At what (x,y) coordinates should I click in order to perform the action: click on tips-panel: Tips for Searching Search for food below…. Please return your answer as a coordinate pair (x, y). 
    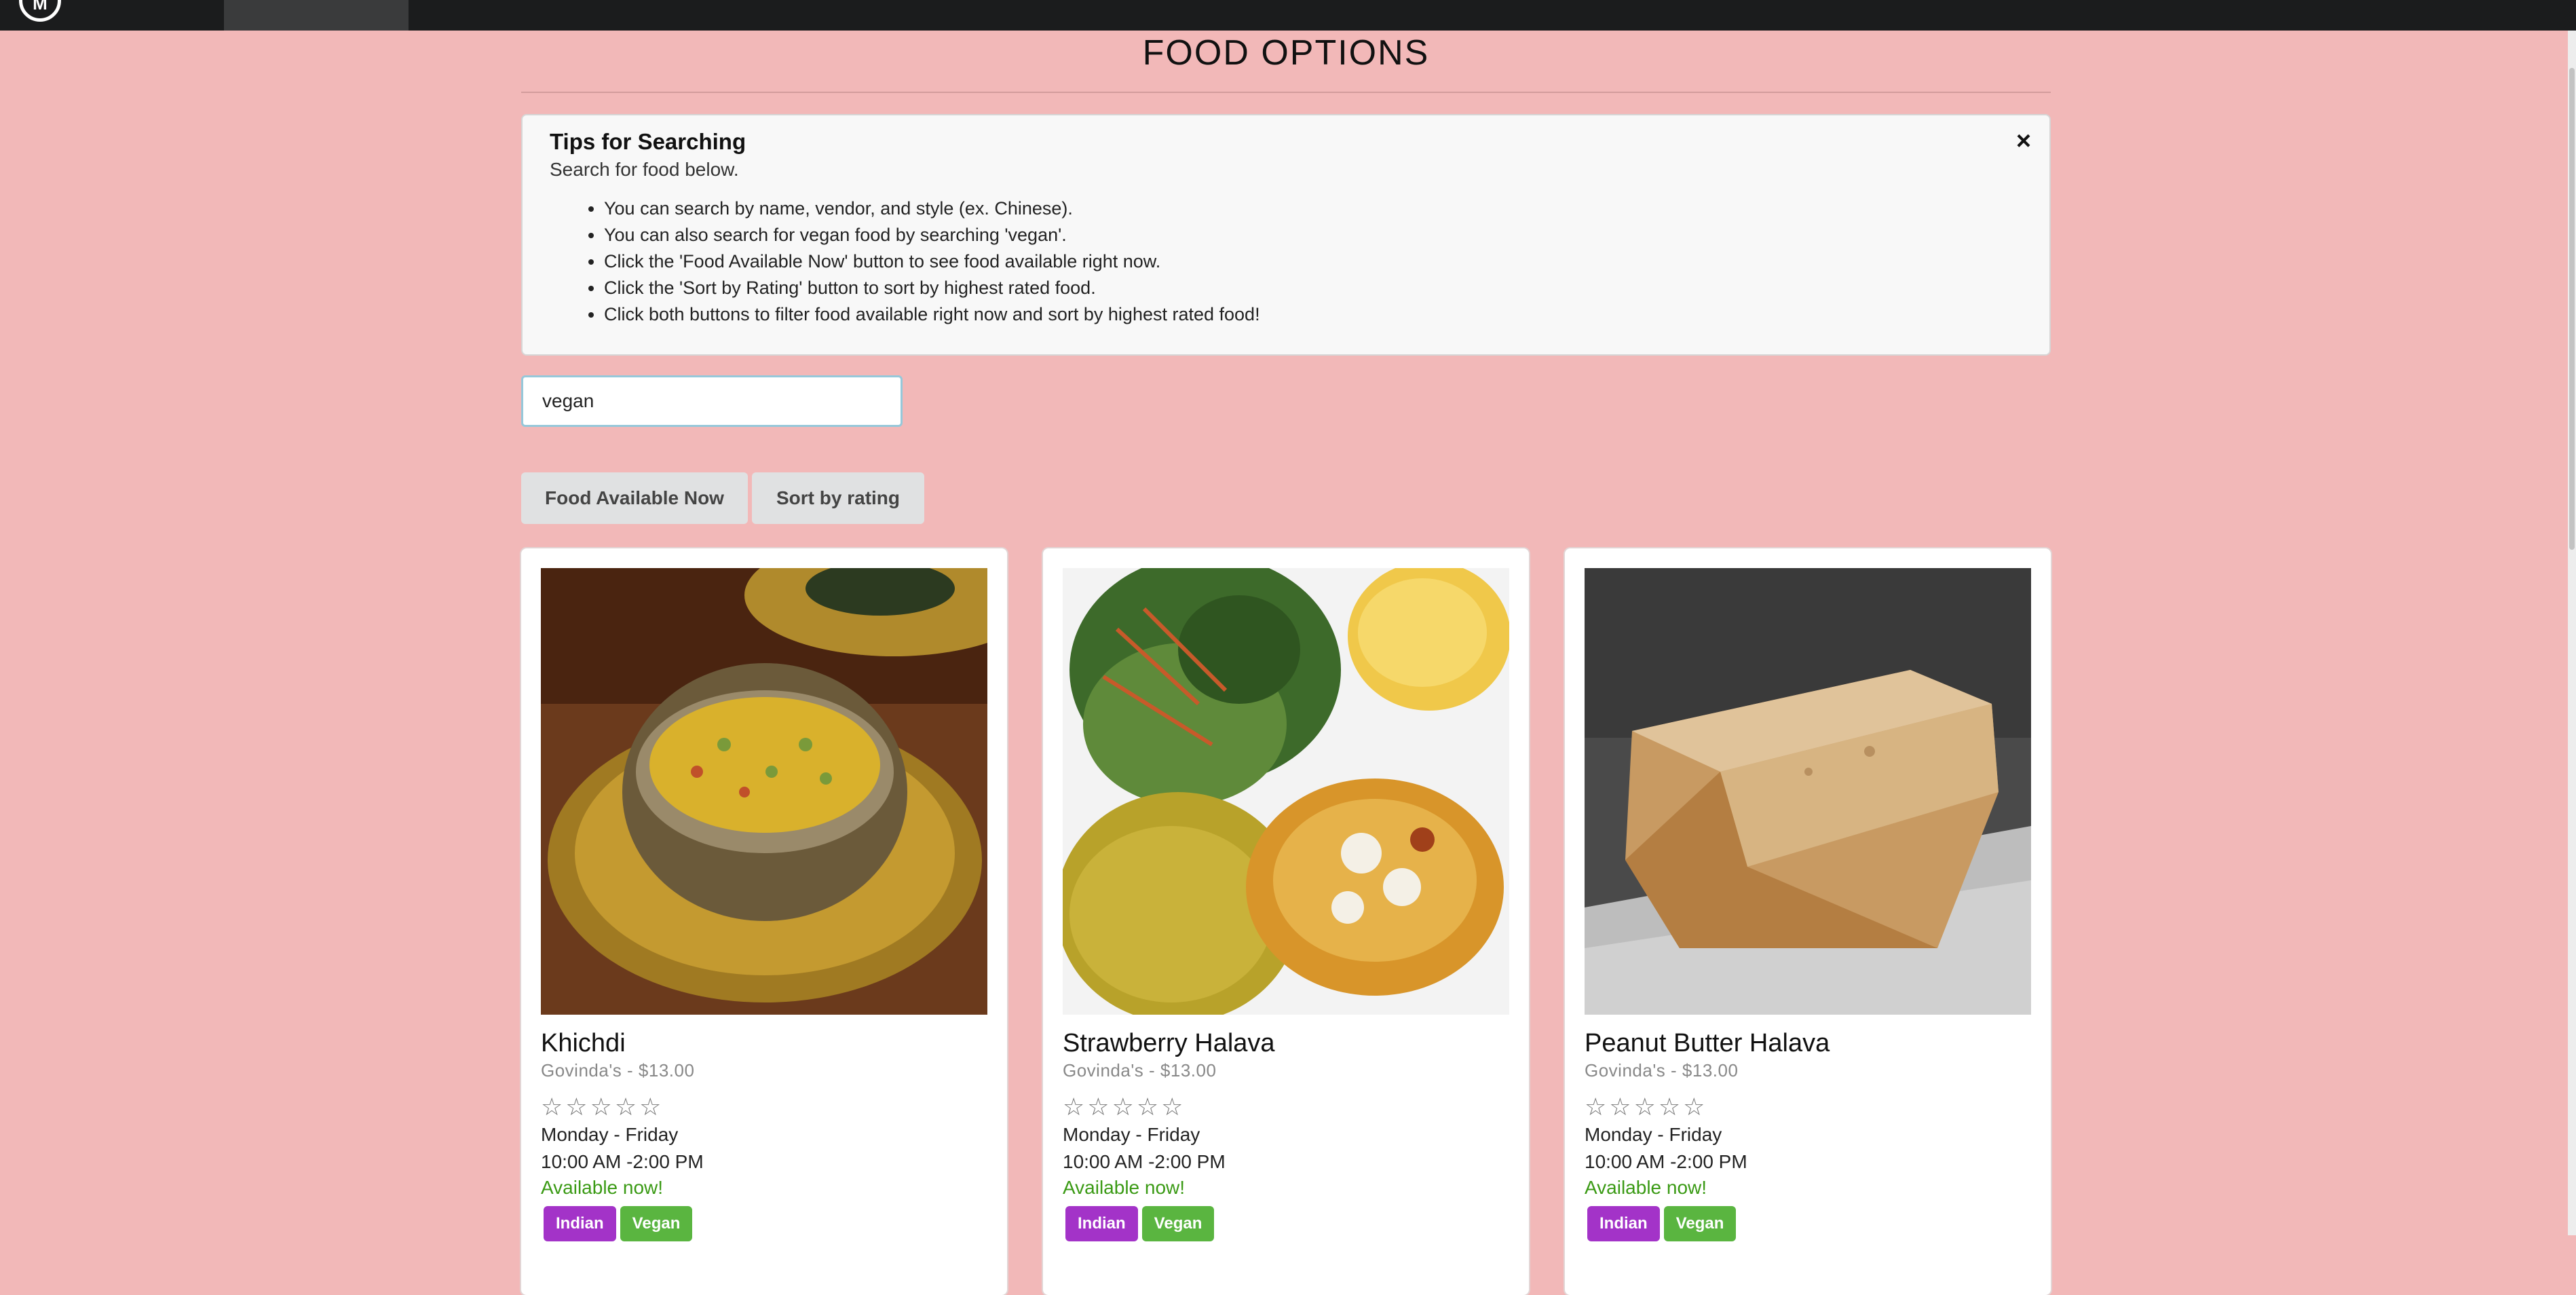
    Looking at the image, I should click on (1286, 235).